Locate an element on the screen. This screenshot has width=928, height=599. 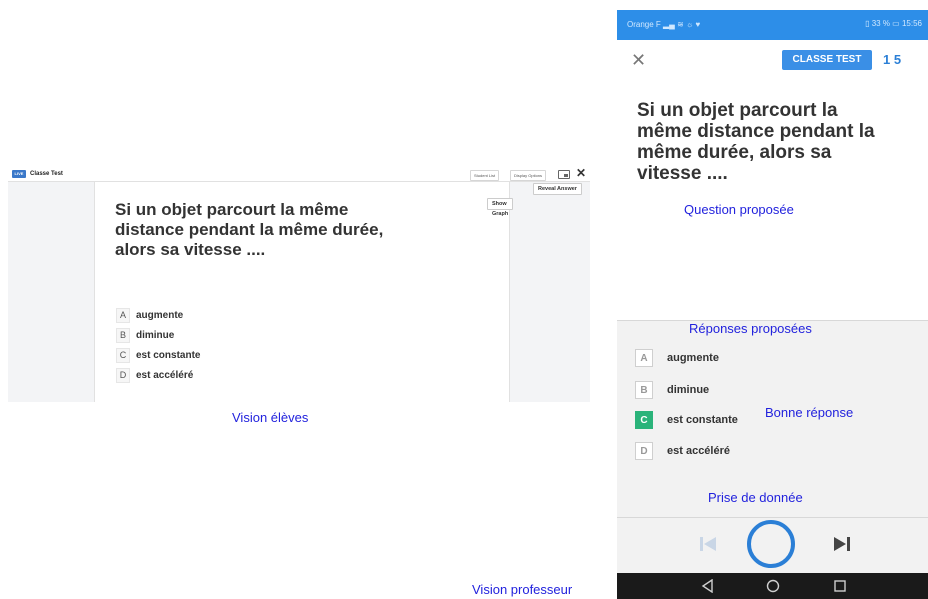
class-title: Classe Test is located at coordinates (46, 174).